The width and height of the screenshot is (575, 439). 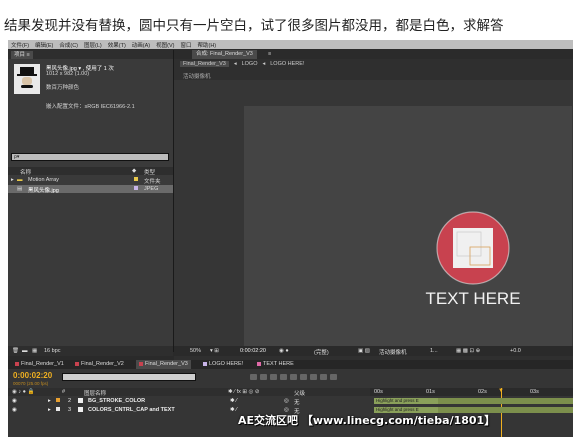 I want to click on timeline-search-input, so click(x=129, y=377).